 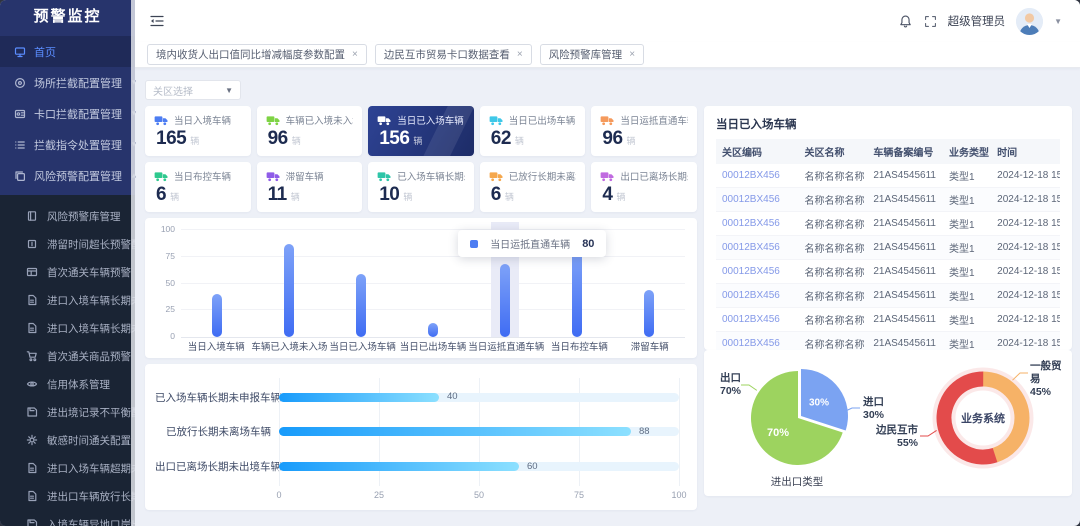 I want to click on bell-icon, so click(x=905, y=21).